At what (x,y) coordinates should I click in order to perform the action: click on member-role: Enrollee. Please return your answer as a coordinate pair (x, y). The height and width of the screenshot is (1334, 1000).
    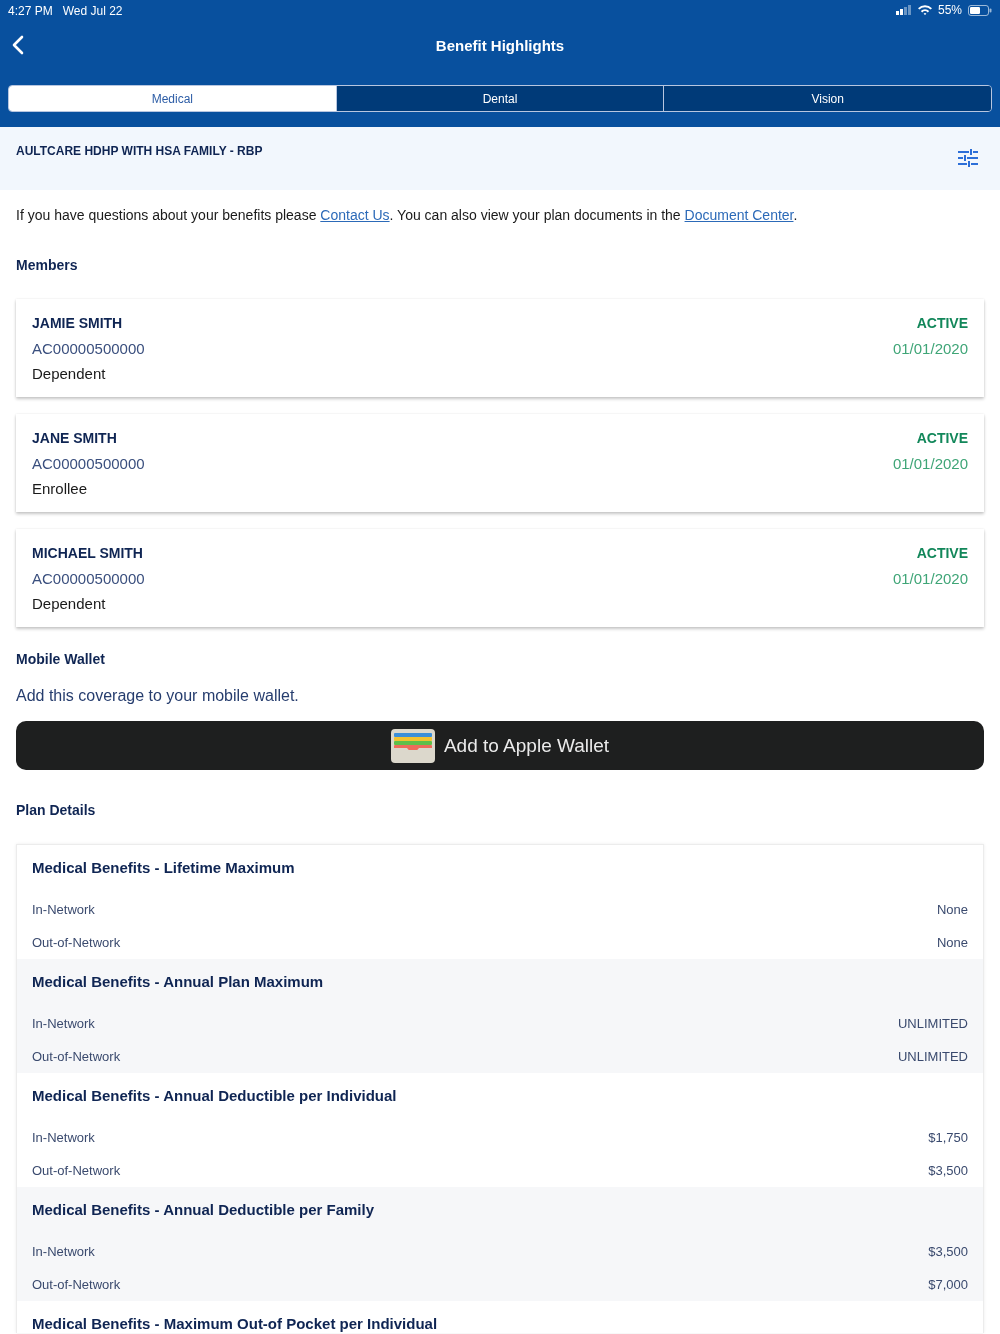
    Looking at the image, I should click on (60, 489).